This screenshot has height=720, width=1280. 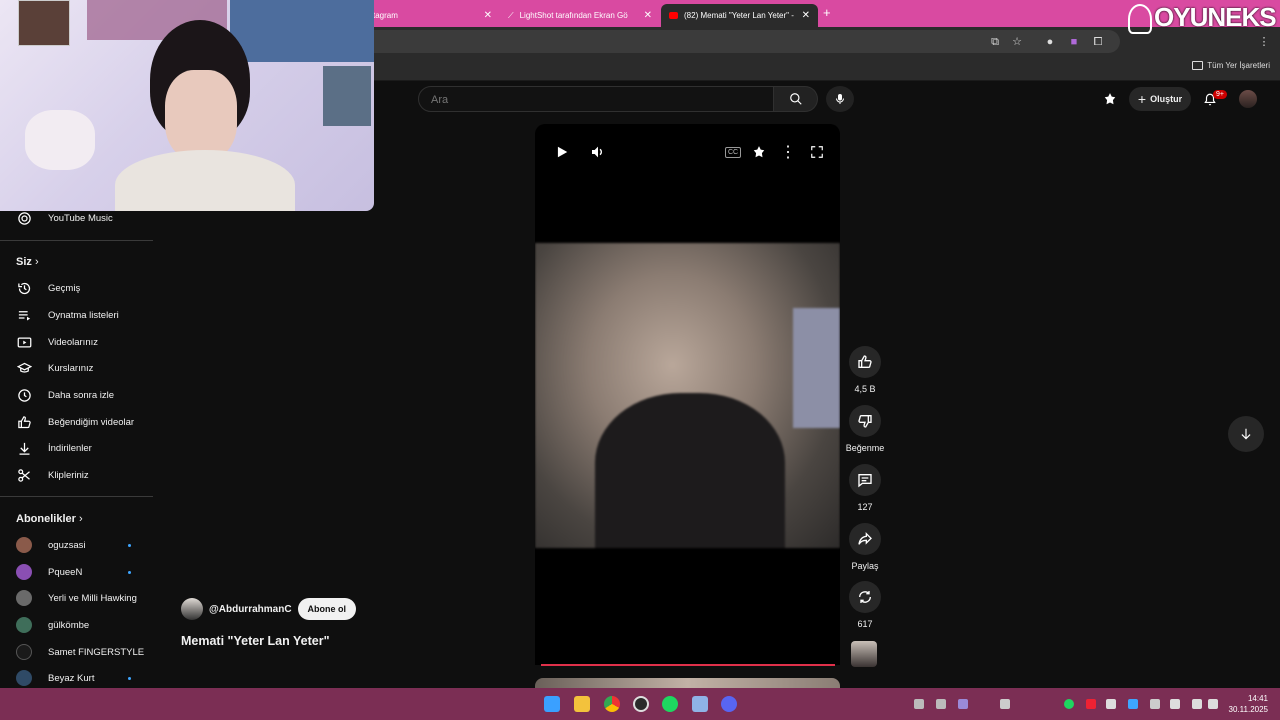 What do you see at coordinates (1220, 94) in the screenshot?
I see `notification-badge: 9+` at bounding box center [1220, 94].